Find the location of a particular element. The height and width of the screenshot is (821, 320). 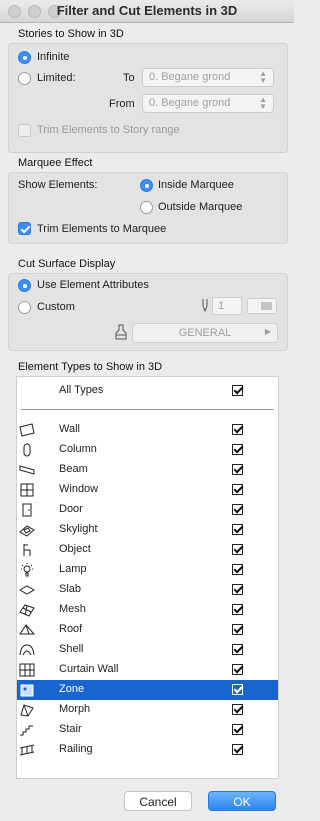

element-type-row: Roof is located at coordinates (147, 630).